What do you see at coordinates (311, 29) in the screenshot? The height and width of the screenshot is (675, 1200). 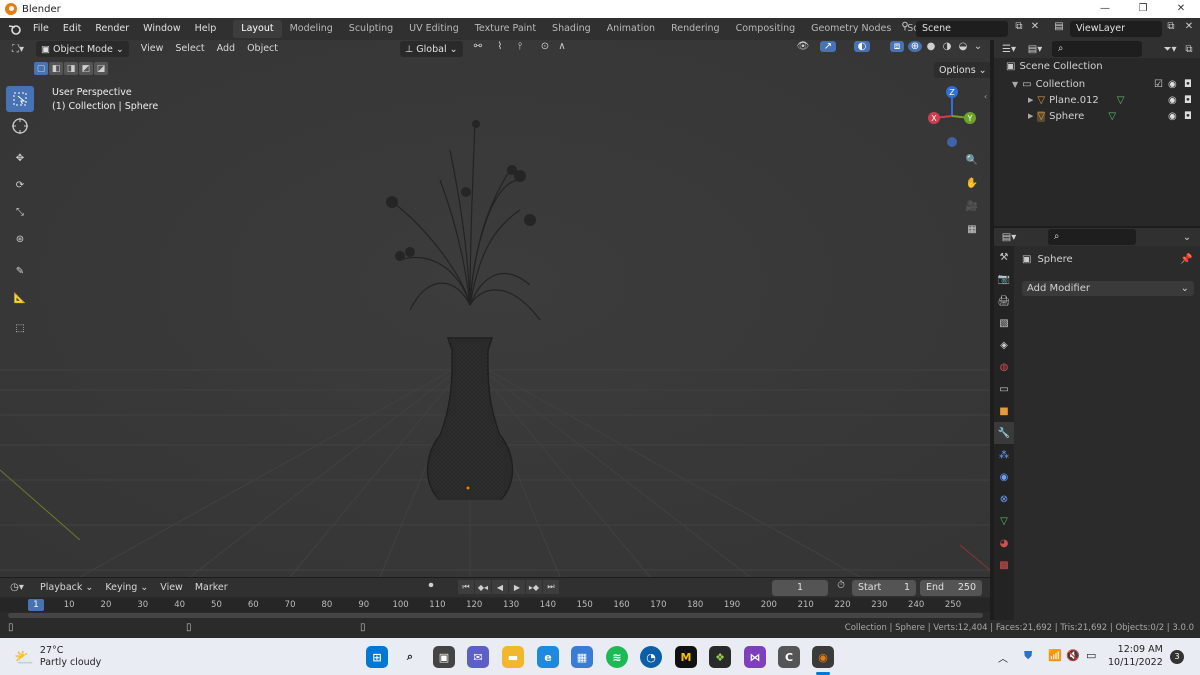 I see `tab-modeling: Modeling` at bounding box center [311, 29].